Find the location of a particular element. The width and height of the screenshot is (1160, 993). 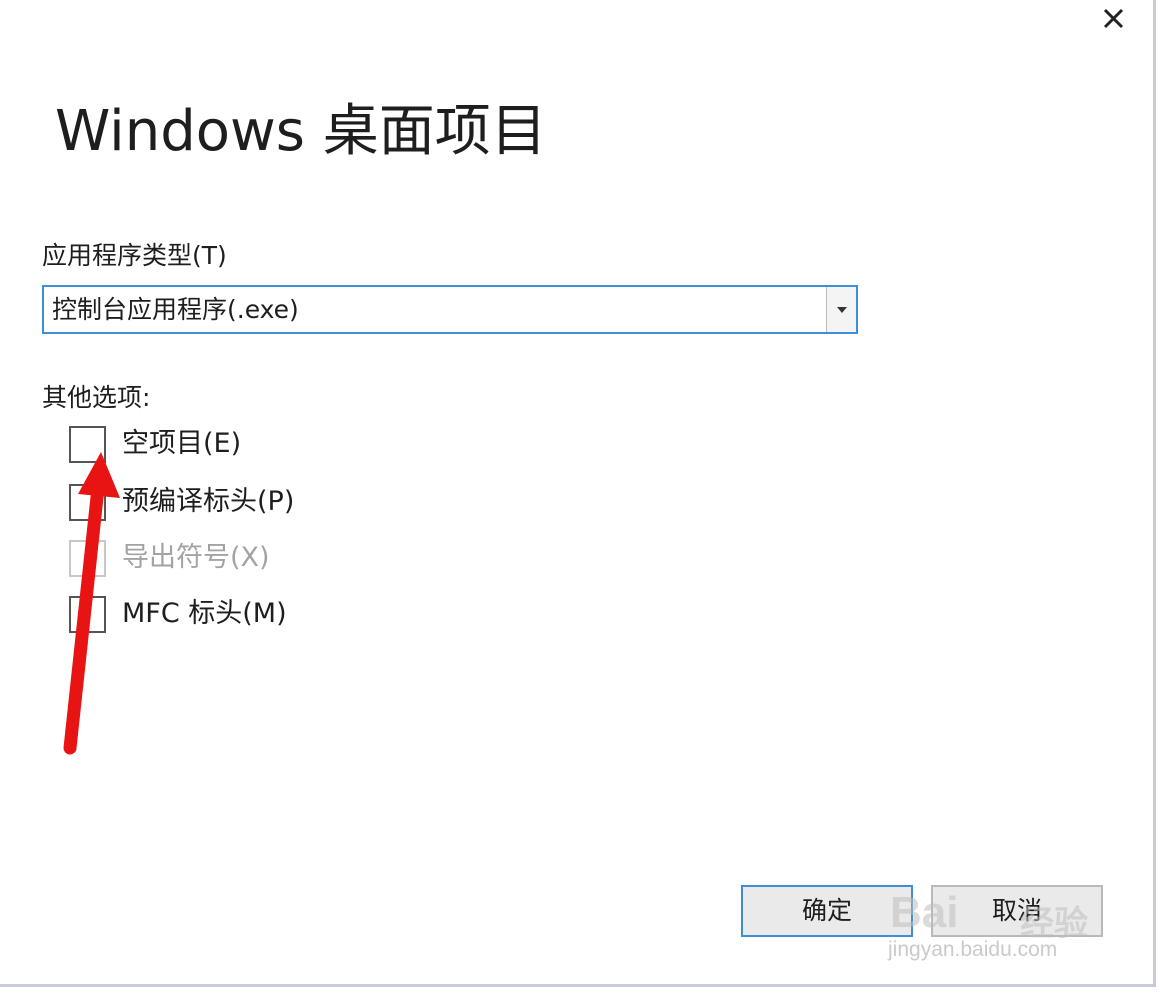

precompiled-header-label: 预编译标头(P) is located at coordinates (208, 501).